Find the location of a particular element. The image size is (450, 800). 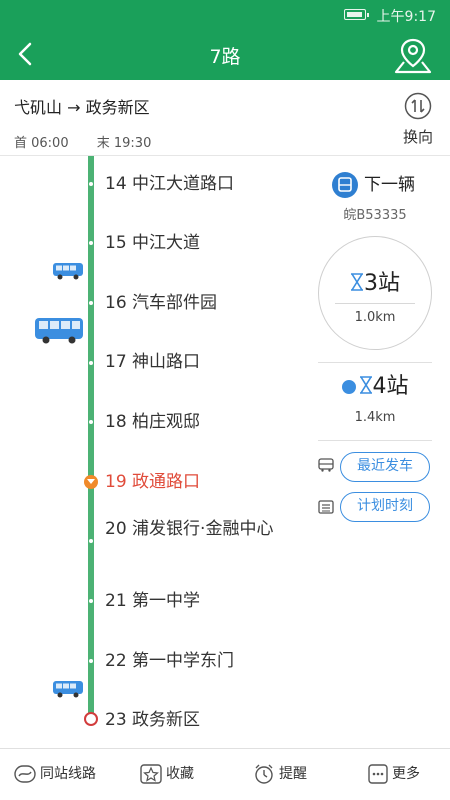

swap-direction-button: 换向 is located at coordinates (418, 119).